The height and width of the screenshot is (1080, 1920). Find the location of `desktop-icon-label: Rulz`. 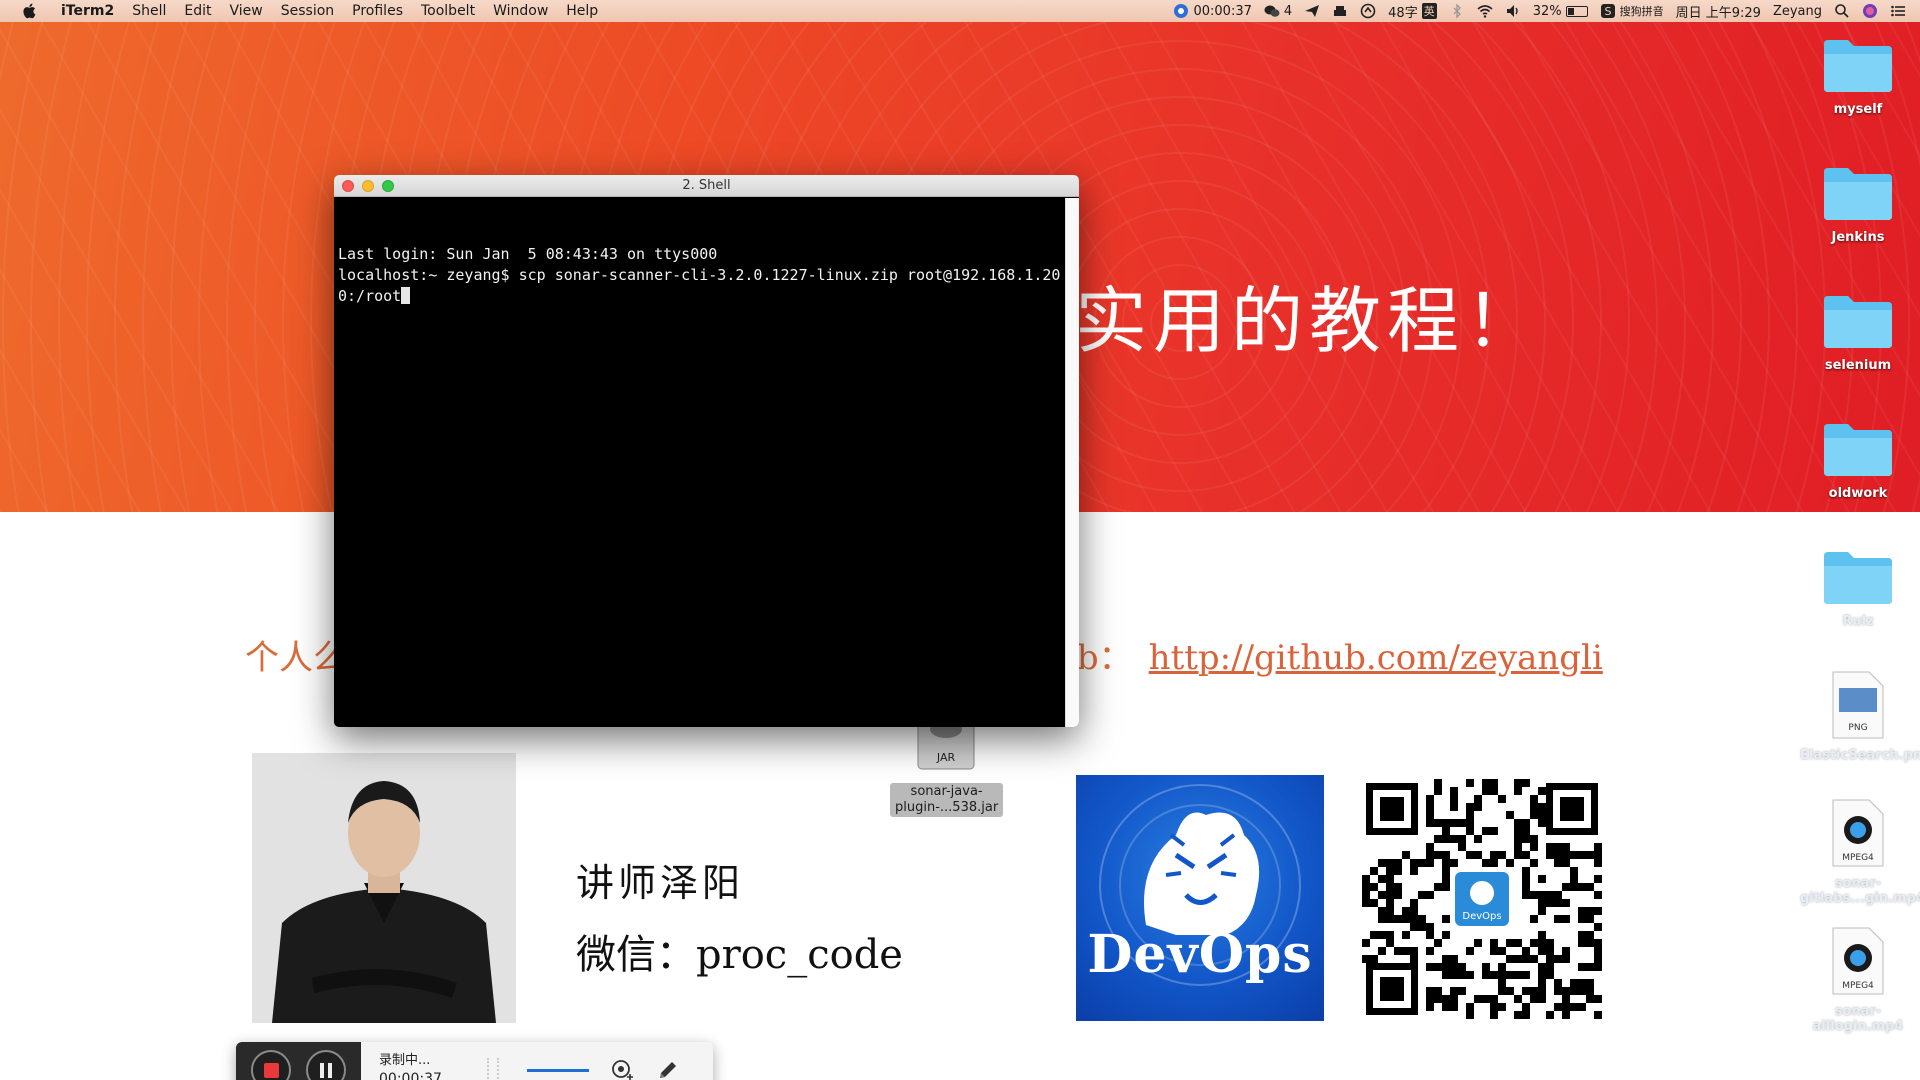

desktop-icon-label: Rulz is located at coordinates (1858, 621).